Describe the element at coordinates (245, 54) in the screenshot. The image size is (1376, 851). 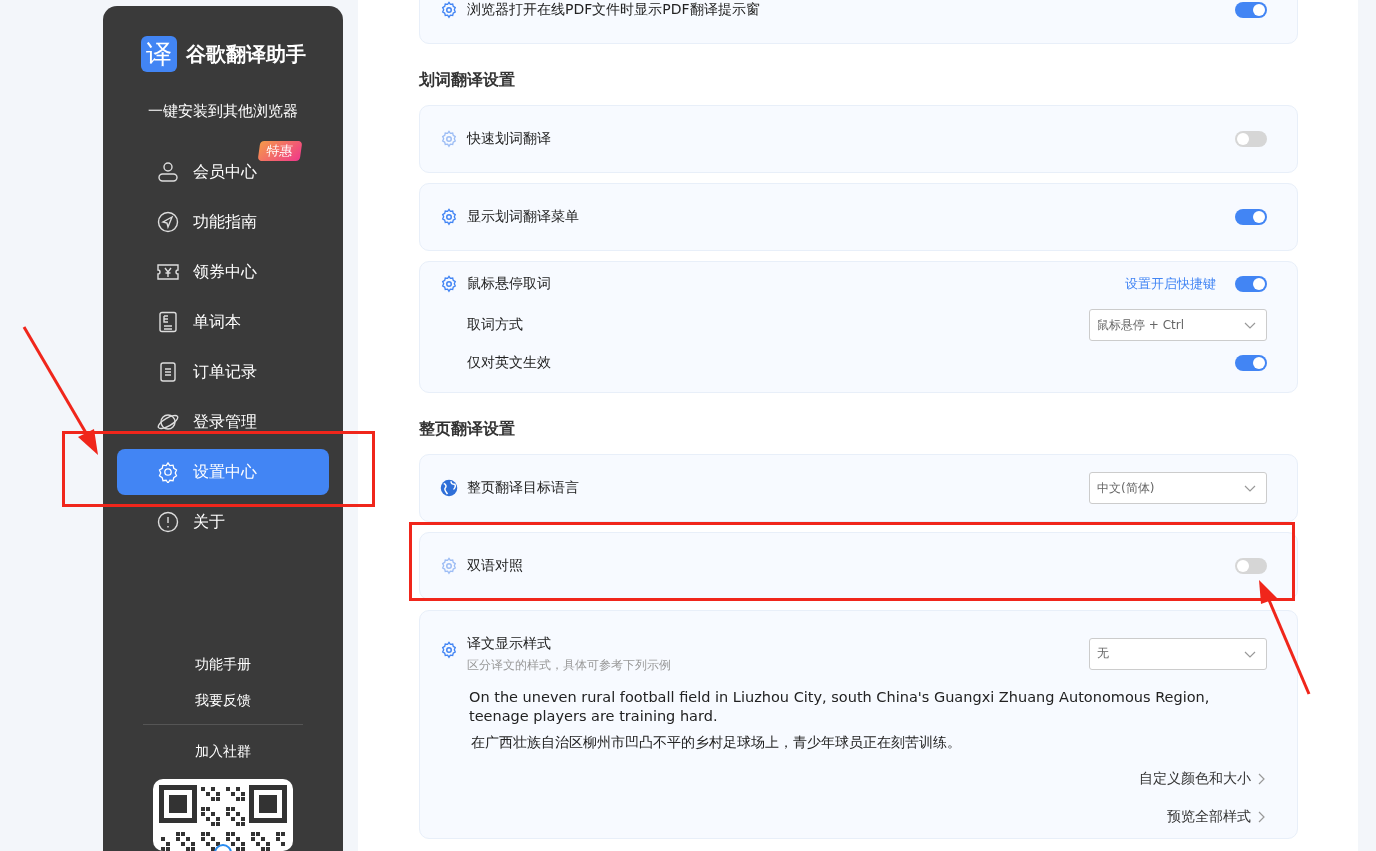
I see `app-name: 谷歌翻译助手` at that location.